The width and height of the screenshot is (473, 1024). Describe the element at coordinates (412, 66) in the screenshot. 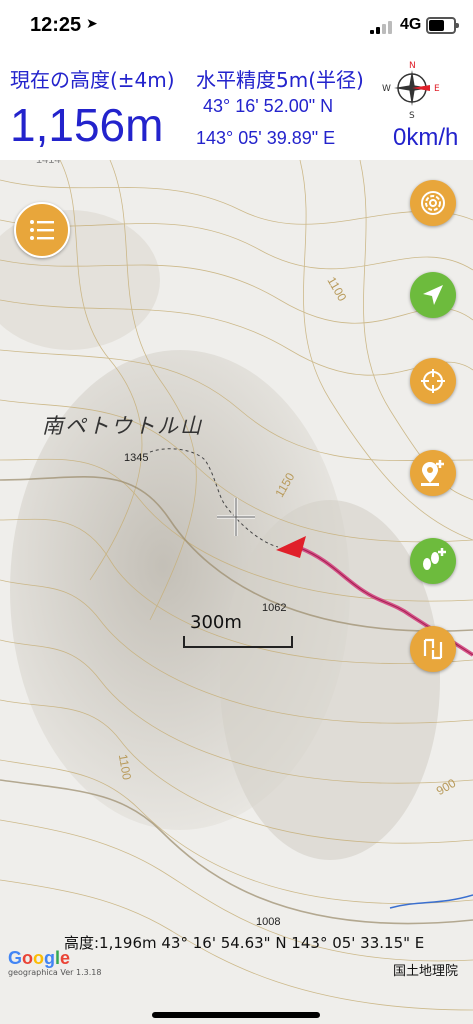

I see `svg-text: N` at that location.